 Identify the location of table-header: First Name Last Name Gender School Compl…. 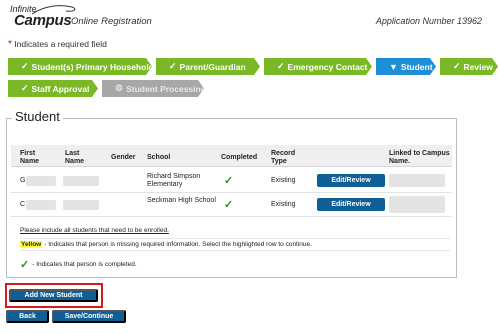
(231, 156).